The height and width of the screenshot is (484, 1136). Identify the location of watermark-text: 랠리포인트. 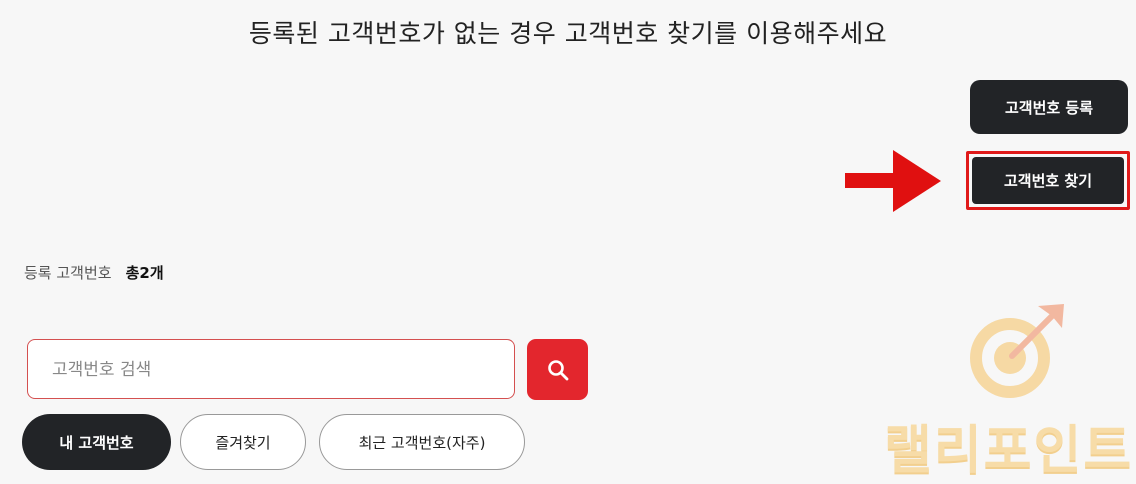
(1009, 451).